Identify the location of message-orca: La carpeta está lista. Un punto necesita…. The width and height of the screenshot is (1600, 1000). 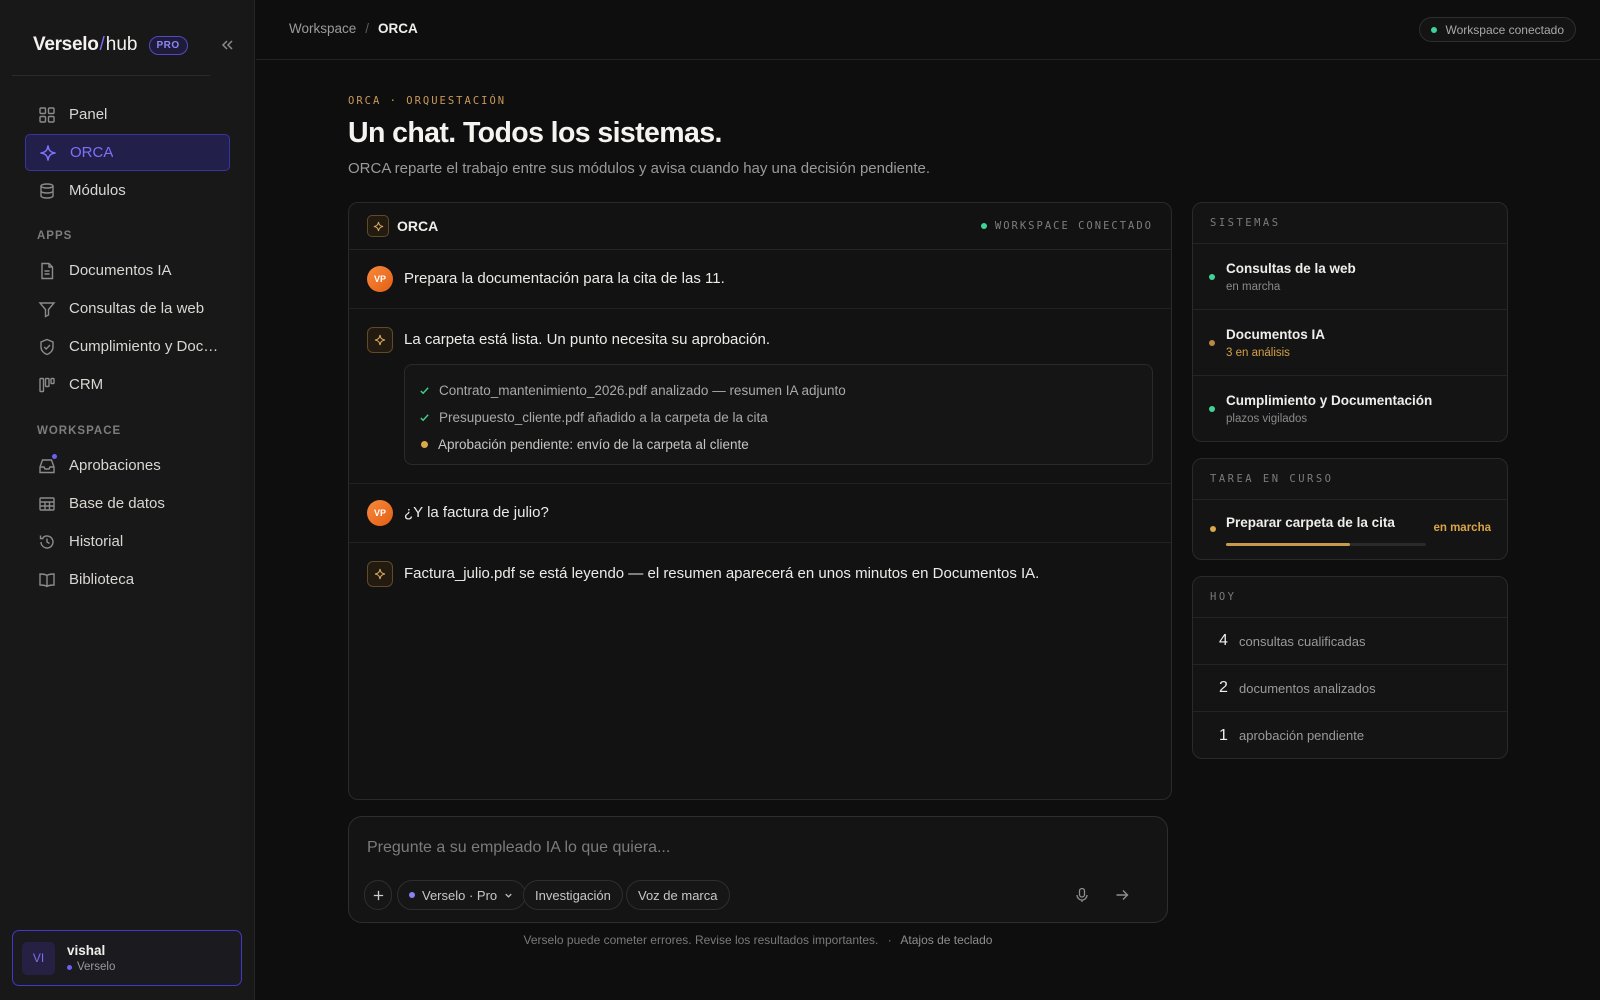
(760, 396).